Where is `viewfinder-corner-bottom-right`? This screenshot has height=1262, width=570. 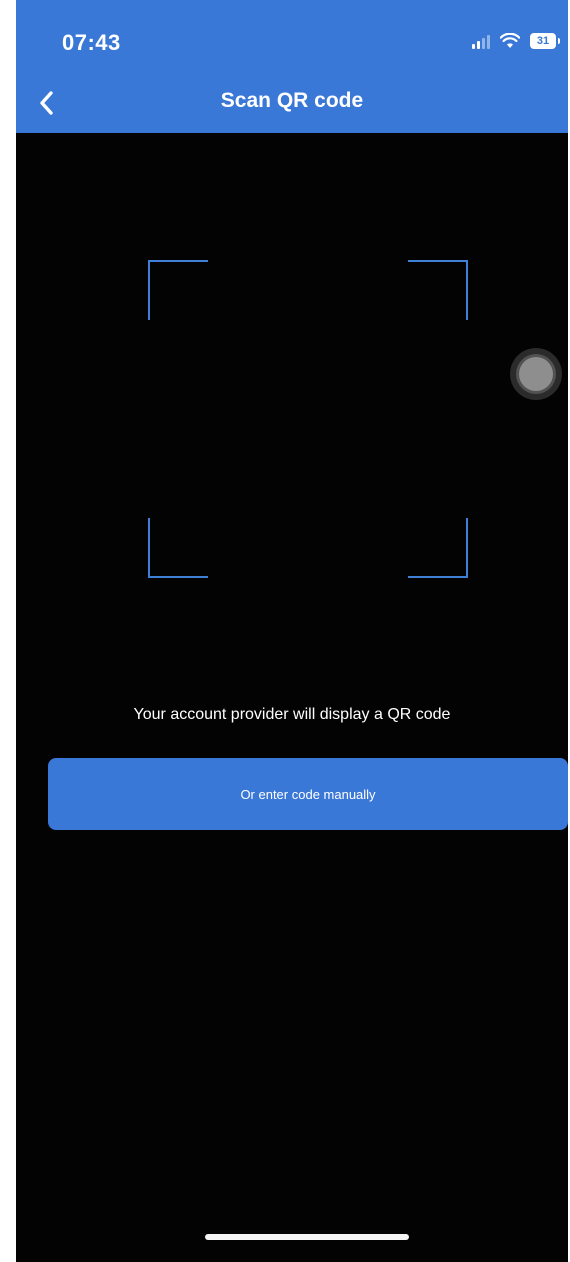 viewfinder-corner-bottom-right is located at coordinates (438, 548).